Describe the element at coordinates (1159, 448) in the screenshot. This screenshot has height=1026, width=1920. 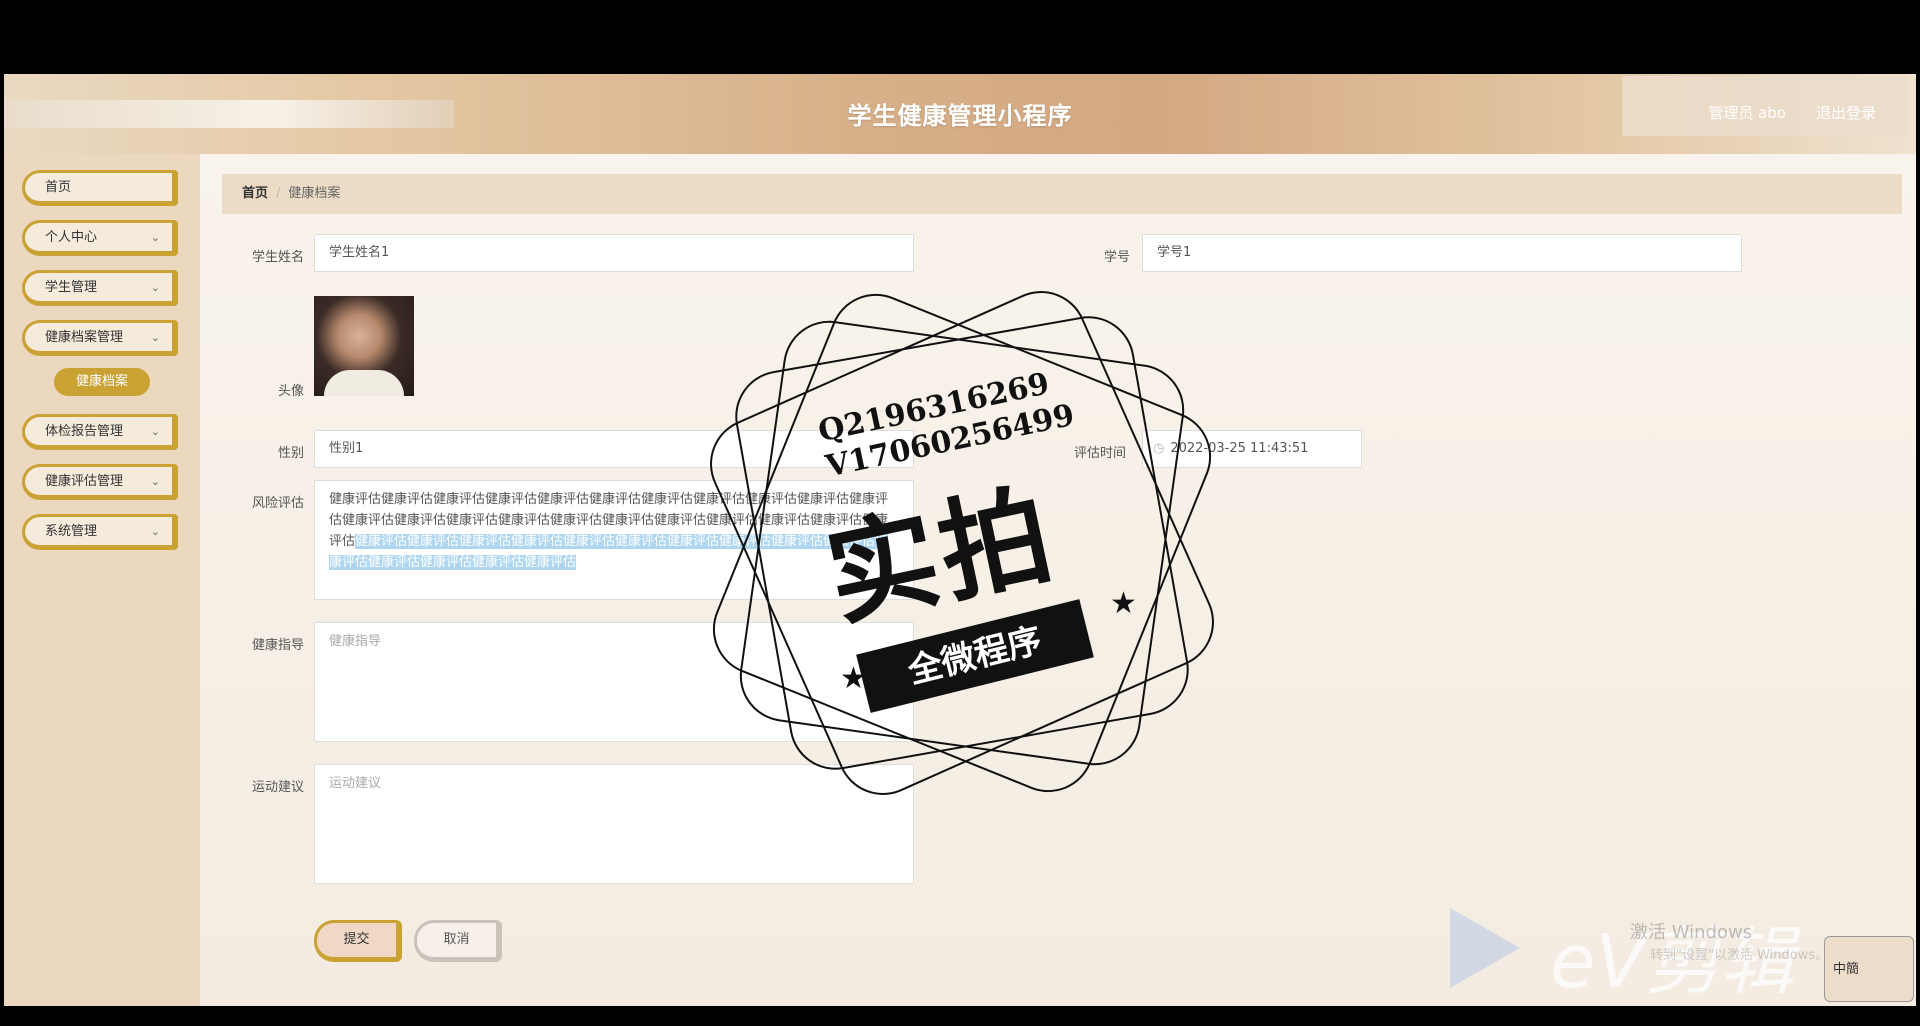
I see `clock-icon: ◷` at that location.